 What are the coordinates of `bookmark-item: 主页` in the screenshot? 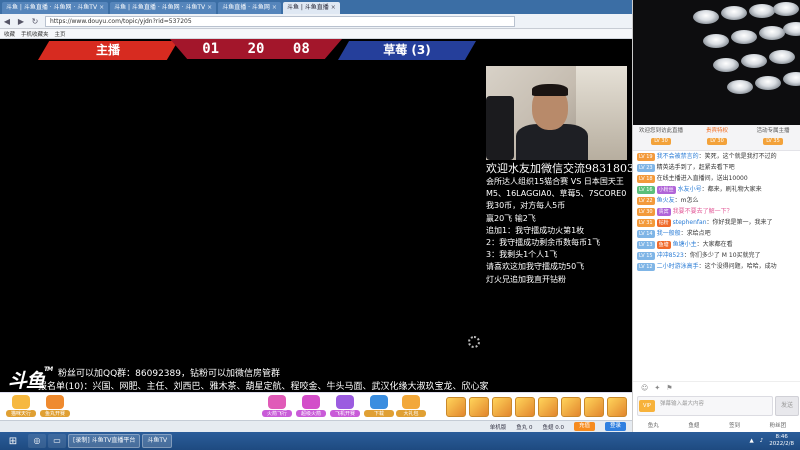 It's located at (60, 34).